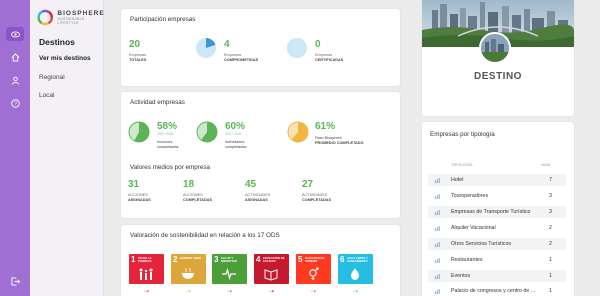  I want to click on brand-name: BIOSPHERE, so click(81, 13).